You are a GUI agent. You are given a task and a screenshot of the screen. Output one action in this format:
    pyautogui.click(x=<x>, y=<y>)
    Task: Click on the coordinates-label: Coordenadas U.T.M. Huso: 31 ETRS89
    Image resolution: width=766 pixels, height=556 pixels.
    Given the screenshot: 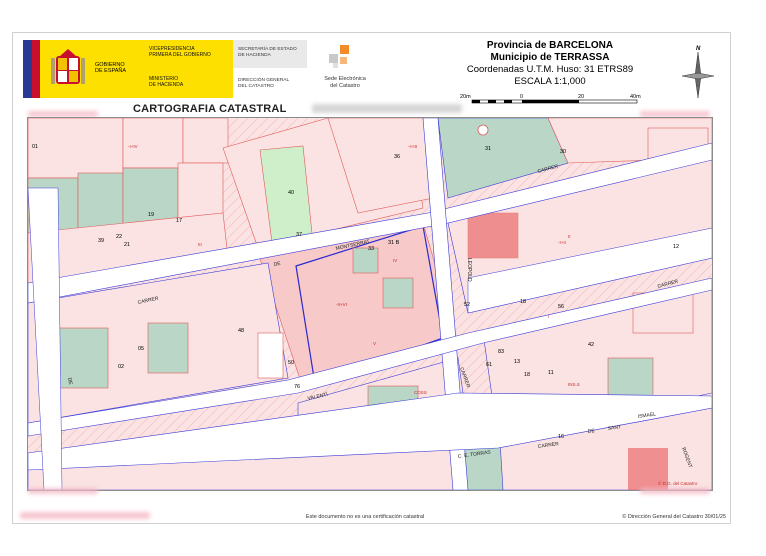 What is the action you would take?
    pyautogui.click(x=550, y=69)
    